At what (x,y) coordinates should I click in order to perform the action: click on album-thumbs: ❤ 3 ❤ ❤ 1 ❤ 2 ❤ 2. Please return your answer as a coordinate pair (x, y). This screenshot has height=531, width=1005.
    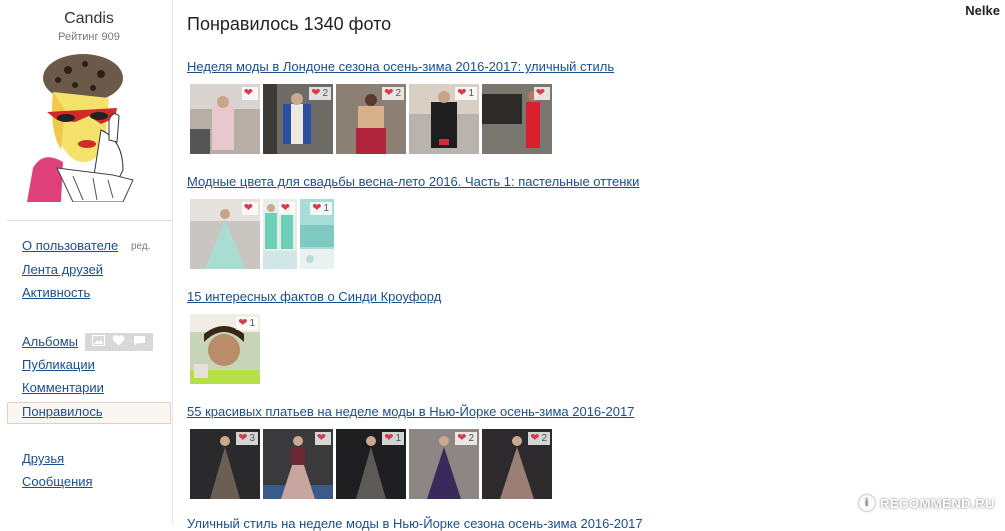
    Looking at the image, I should click on (371, 464).